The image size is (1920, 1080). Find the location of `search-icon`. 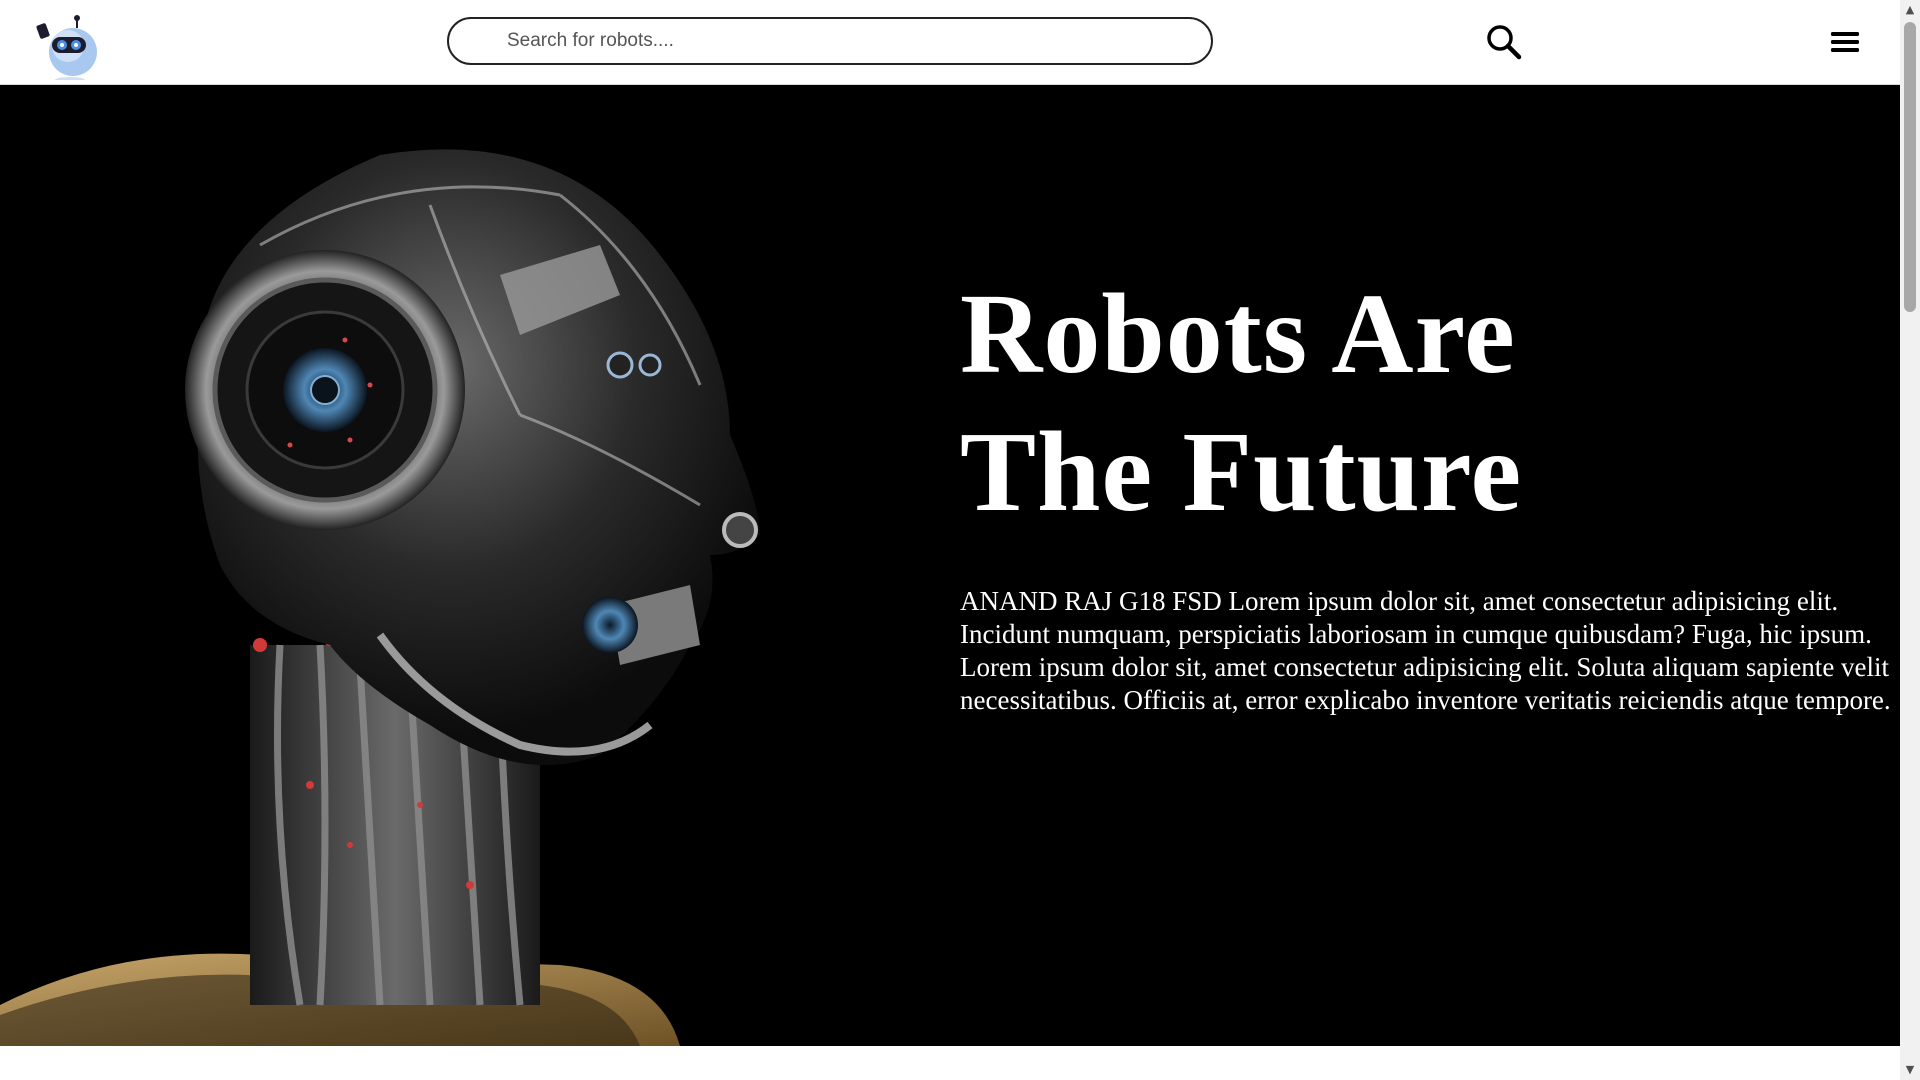

search-icon is located at coordinates (1504, 42).